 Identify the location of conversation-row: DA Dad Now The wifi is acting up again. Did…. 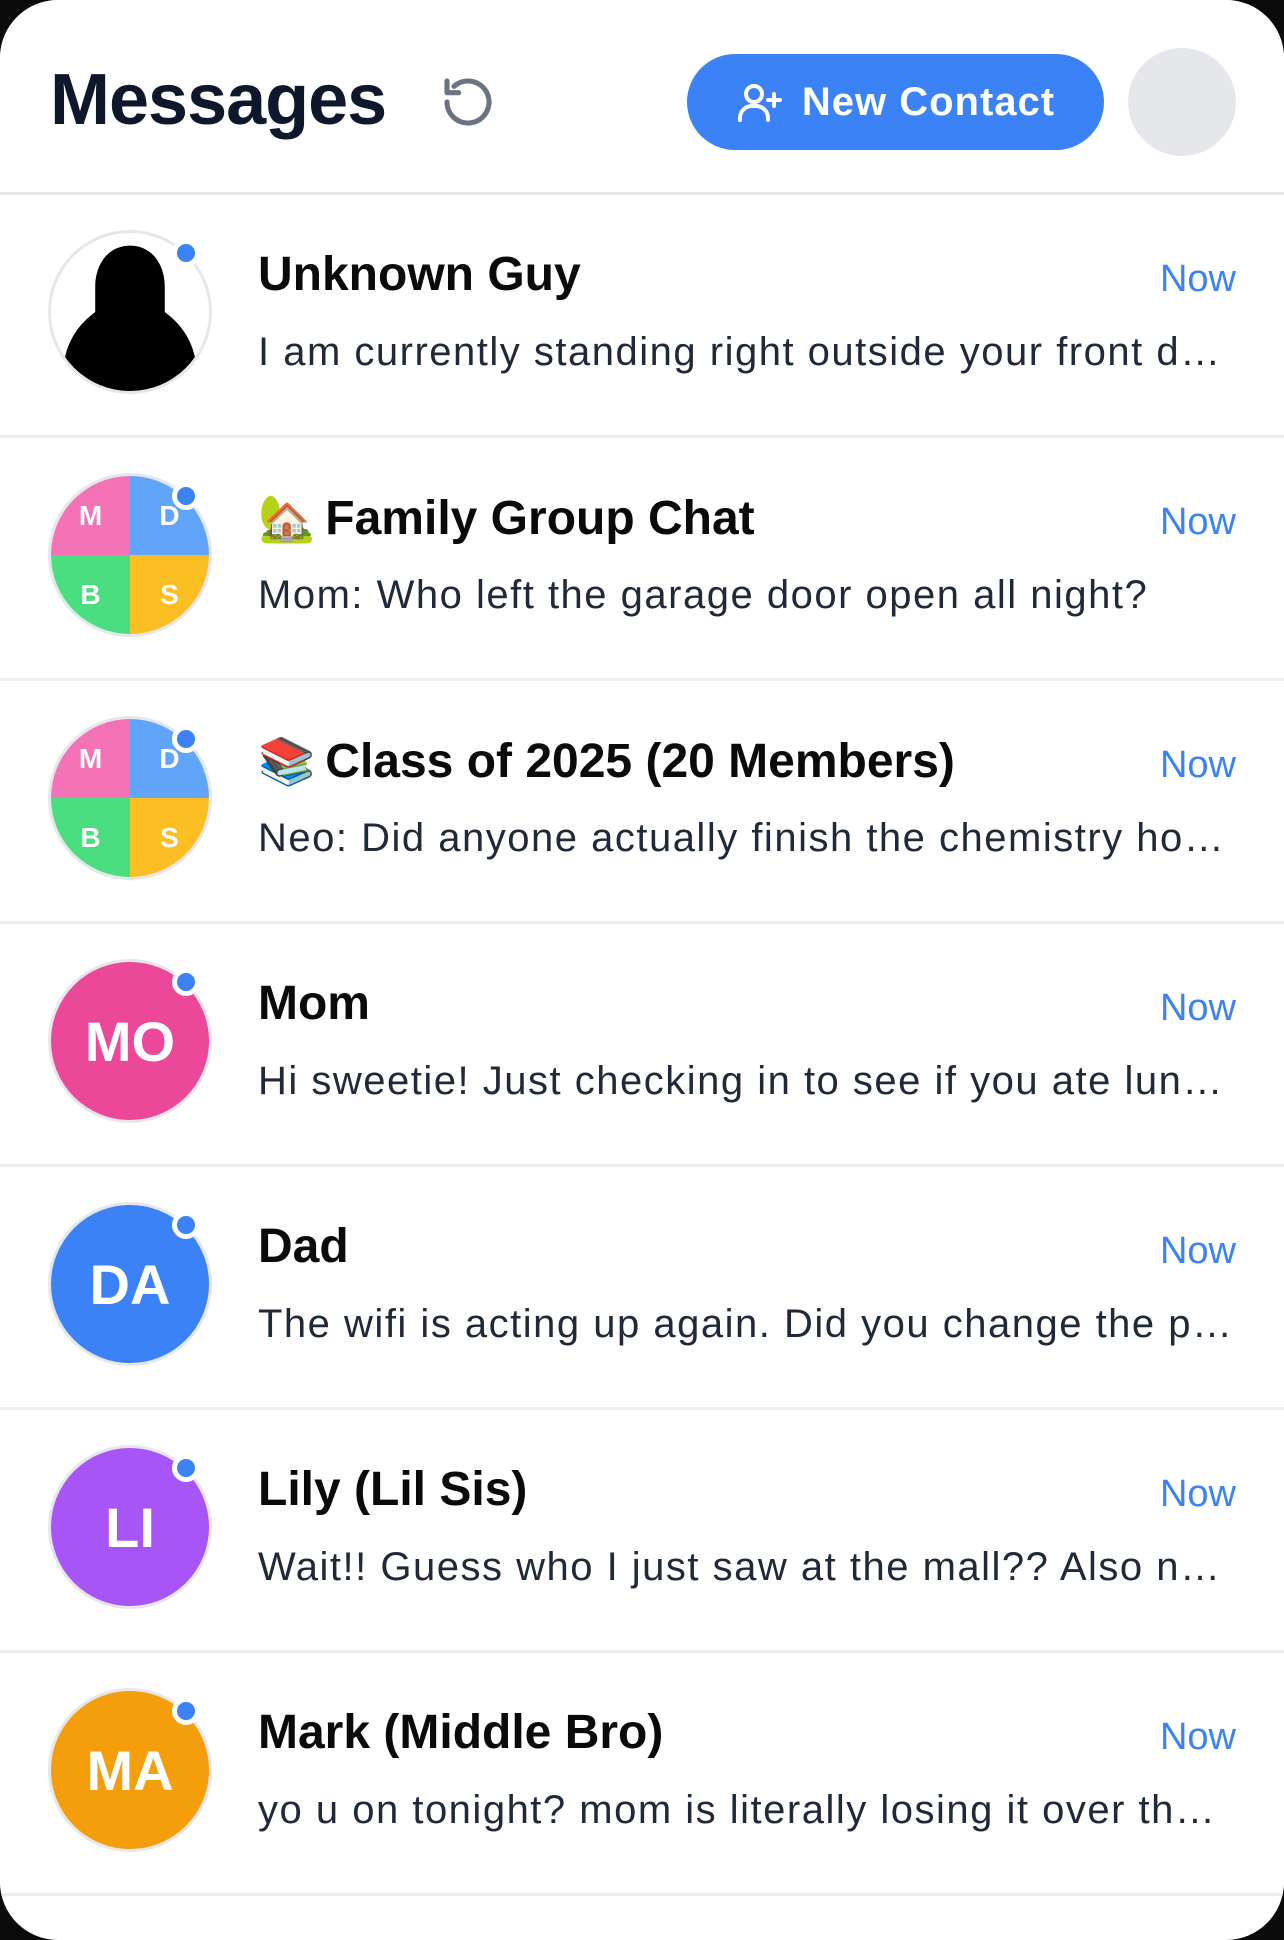
(642, 1288).